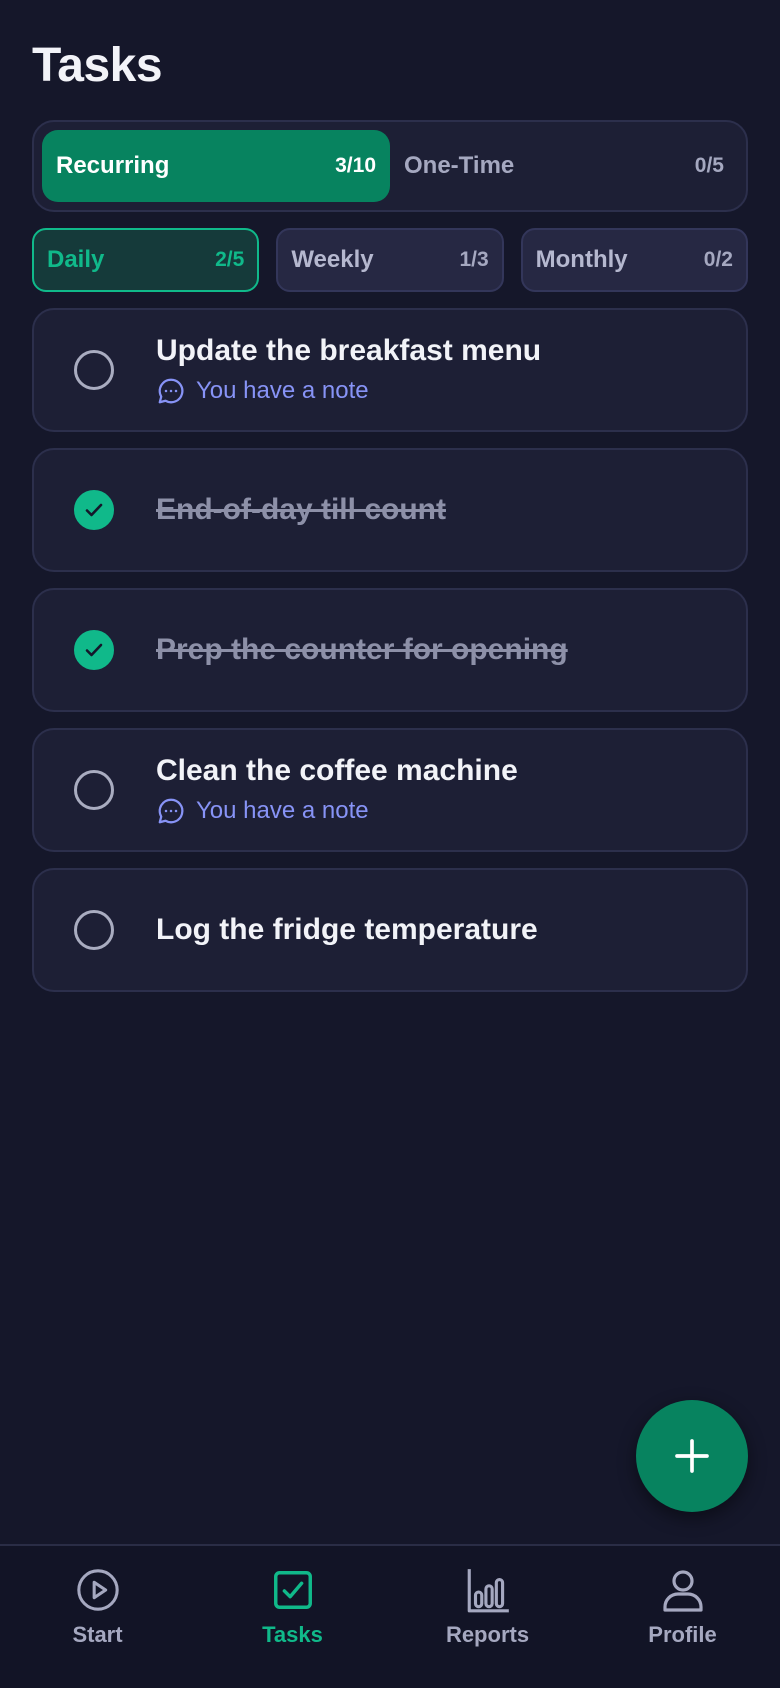  I want to click on task-card: End-of-day till count, so click(390, 510).